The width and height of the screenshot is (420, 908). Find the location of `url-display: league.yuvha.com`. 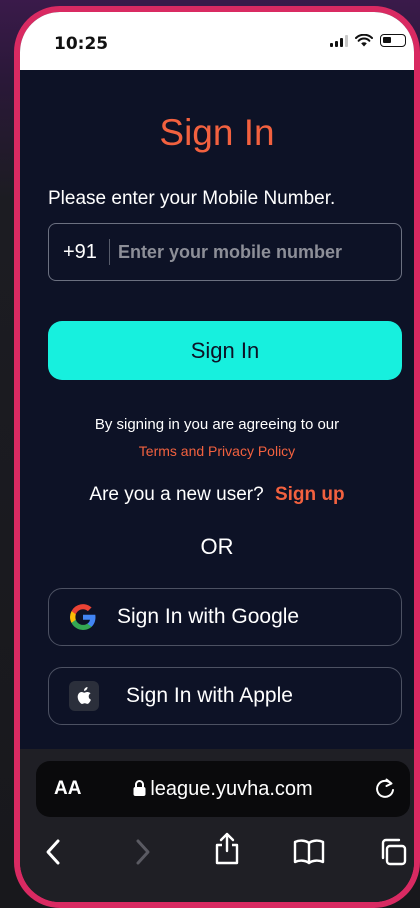

url-display: league.yuvha.com is located at coordinates (223, 789).